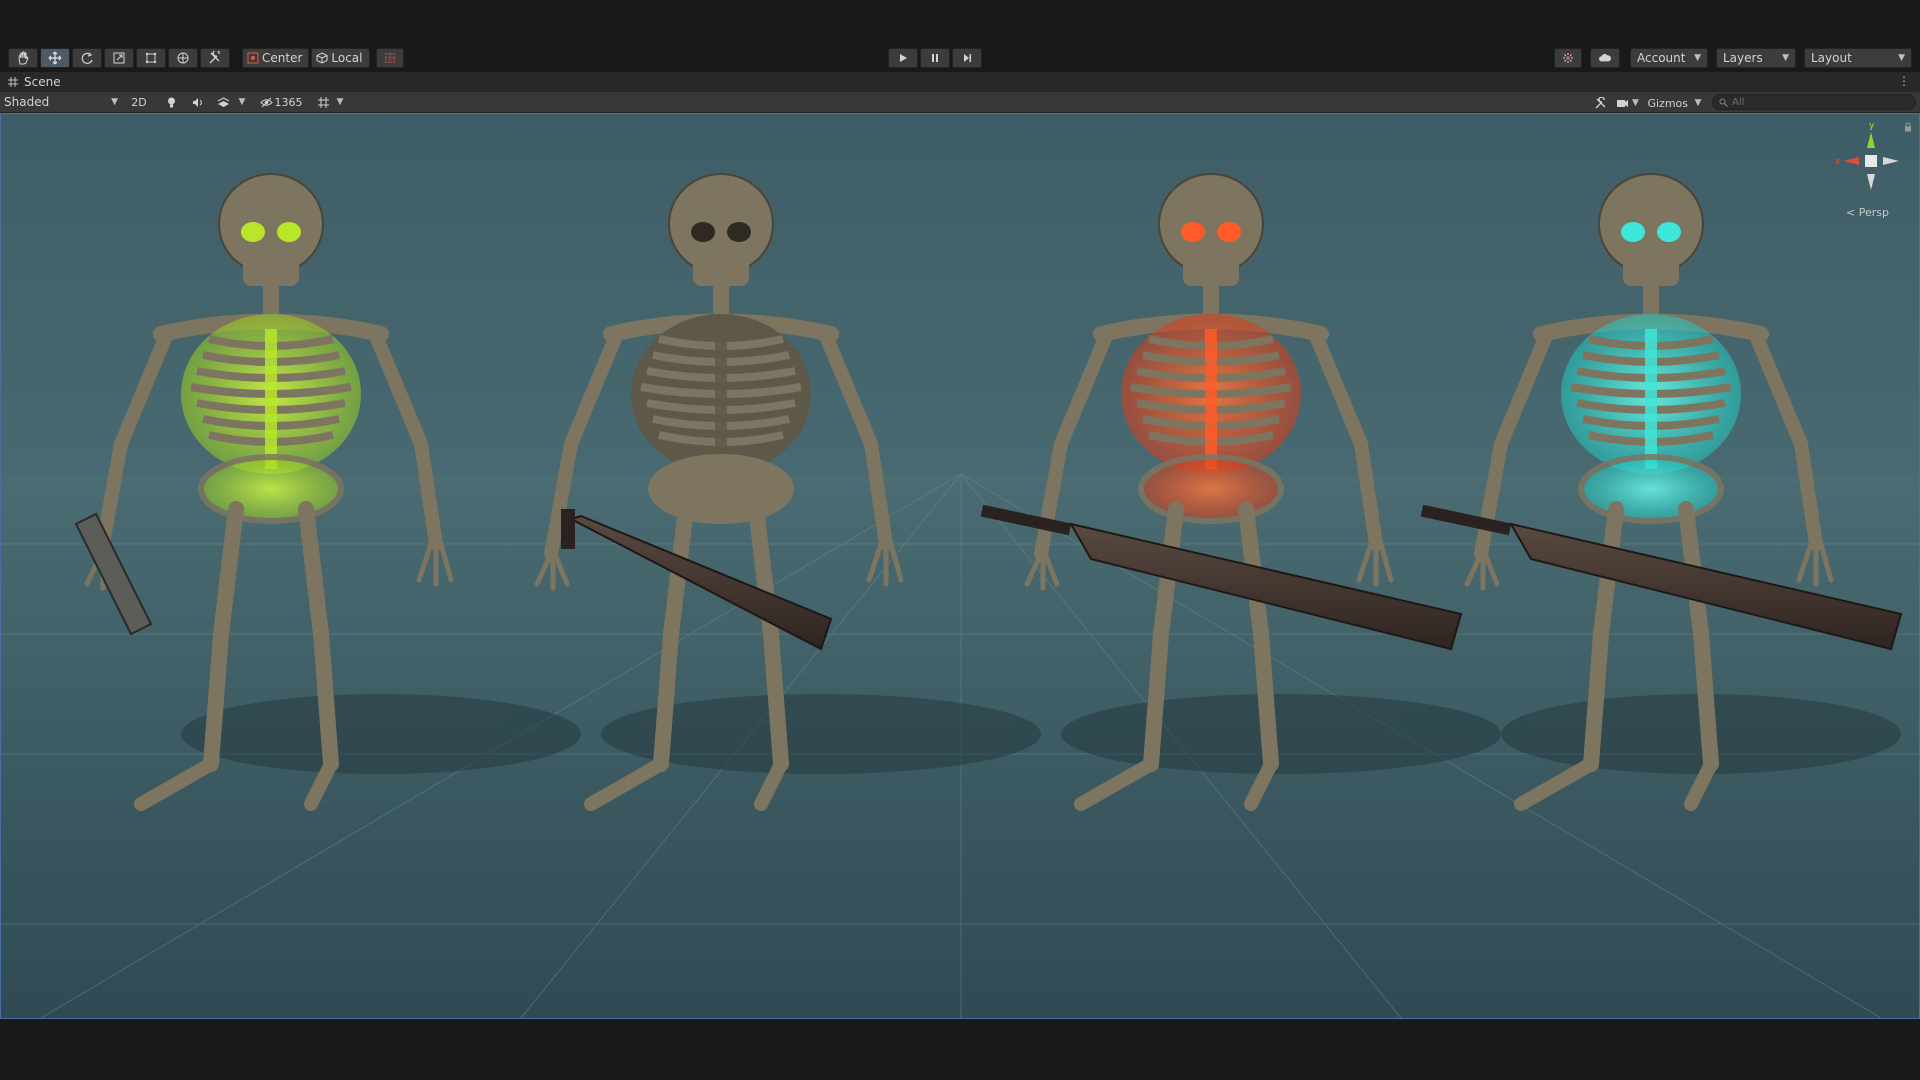 Image resolution: width=1920 pixels, height=1080 pixels. I want to click on grid-icon, so click(323, 102).